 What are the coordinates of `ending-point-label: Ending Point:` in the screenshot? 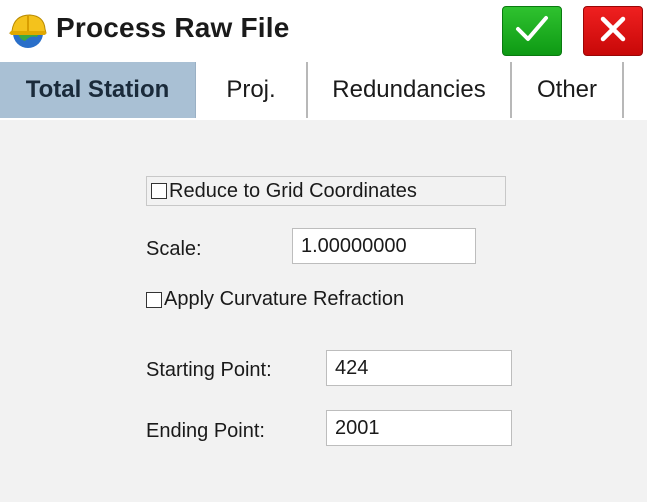 It's located at (205, 431).